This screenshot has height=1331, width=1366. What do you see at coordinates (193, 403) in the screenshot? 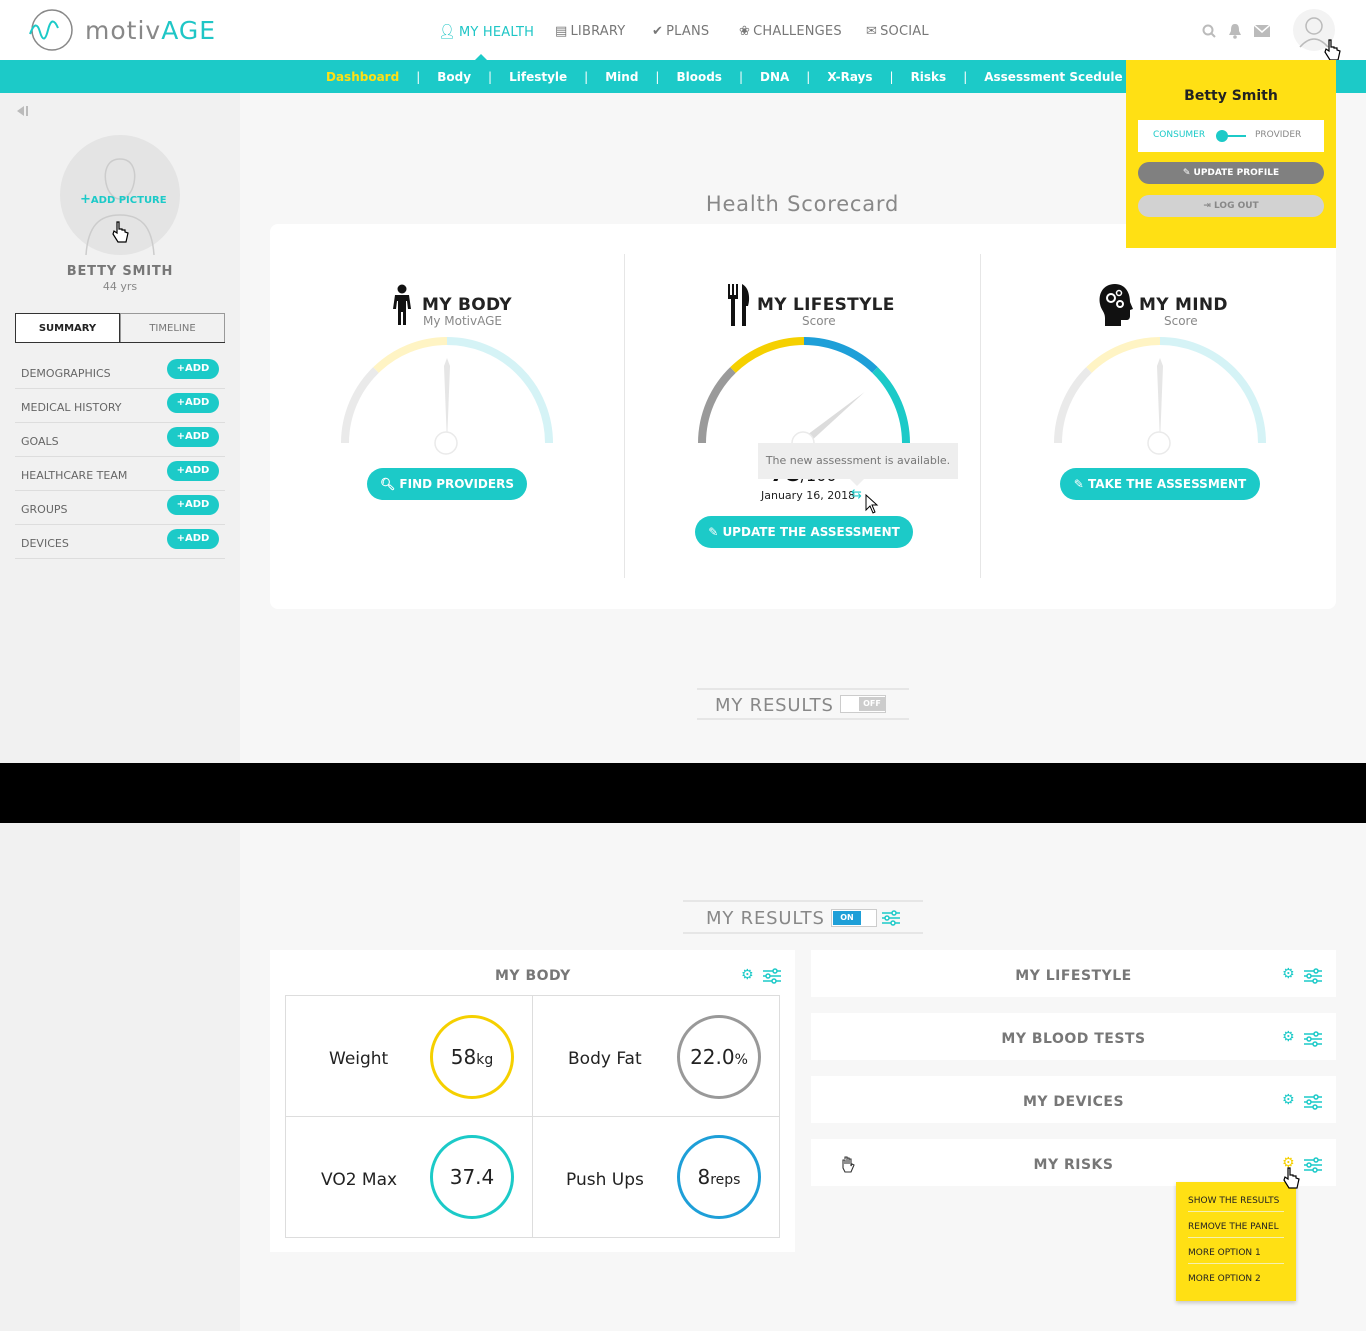
I see `add-medical-history-button: +ADD` at bounding box center [193, 403].